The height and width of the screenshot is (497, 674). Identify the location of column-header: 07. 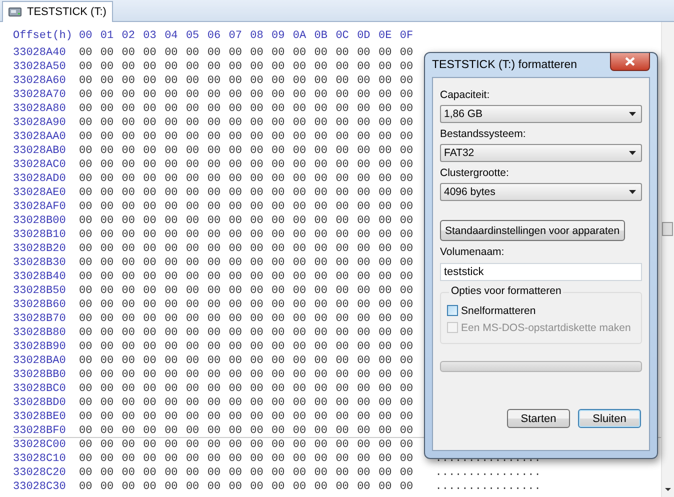
(235, 36).